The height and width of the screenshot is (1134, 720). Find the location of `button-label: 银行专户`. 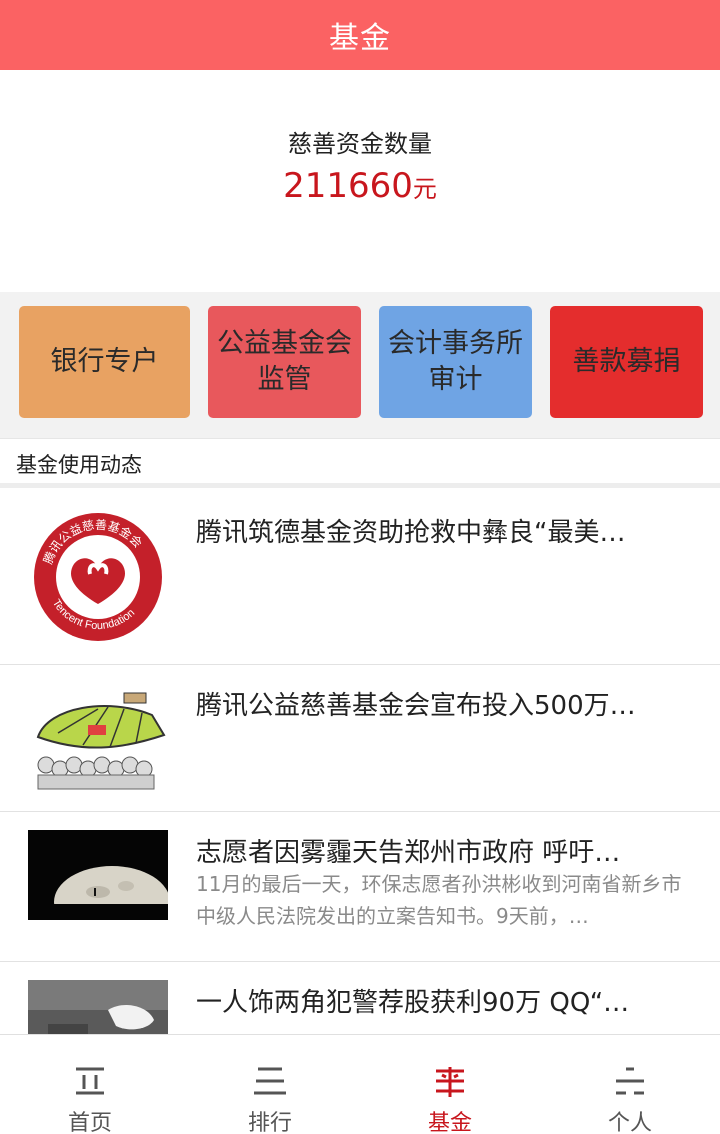

button-label: 银行专户 is located at coordinates (104, 361).